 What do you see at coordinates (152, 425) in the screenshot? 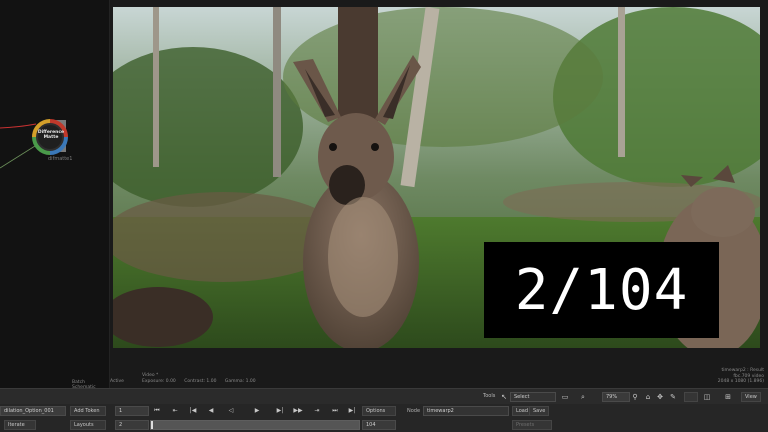
I see `playhead` at bounding box center [152, 425].